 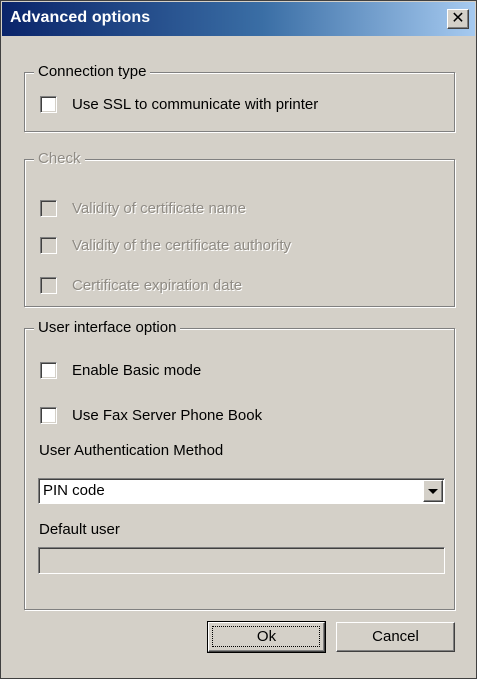 What do you see at coordinates (238, 19) in the screenshot?
I see `title-bar: Advanced options ✕` at bounding box center [238, 19].